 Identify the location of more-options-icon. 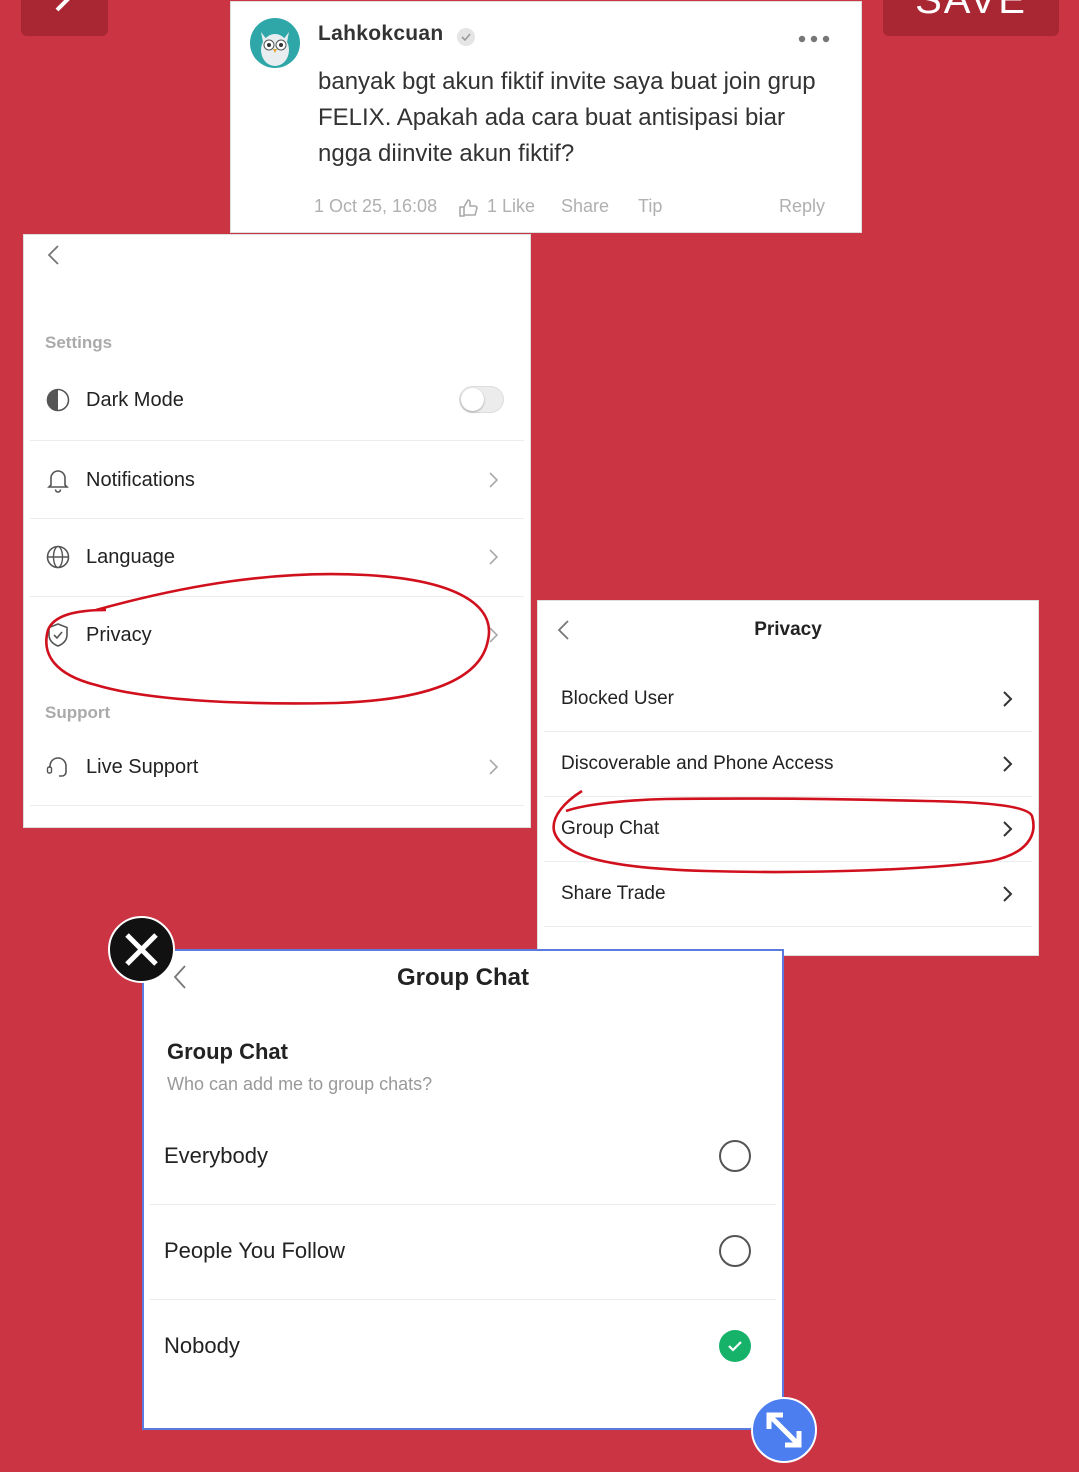
(814, 35).